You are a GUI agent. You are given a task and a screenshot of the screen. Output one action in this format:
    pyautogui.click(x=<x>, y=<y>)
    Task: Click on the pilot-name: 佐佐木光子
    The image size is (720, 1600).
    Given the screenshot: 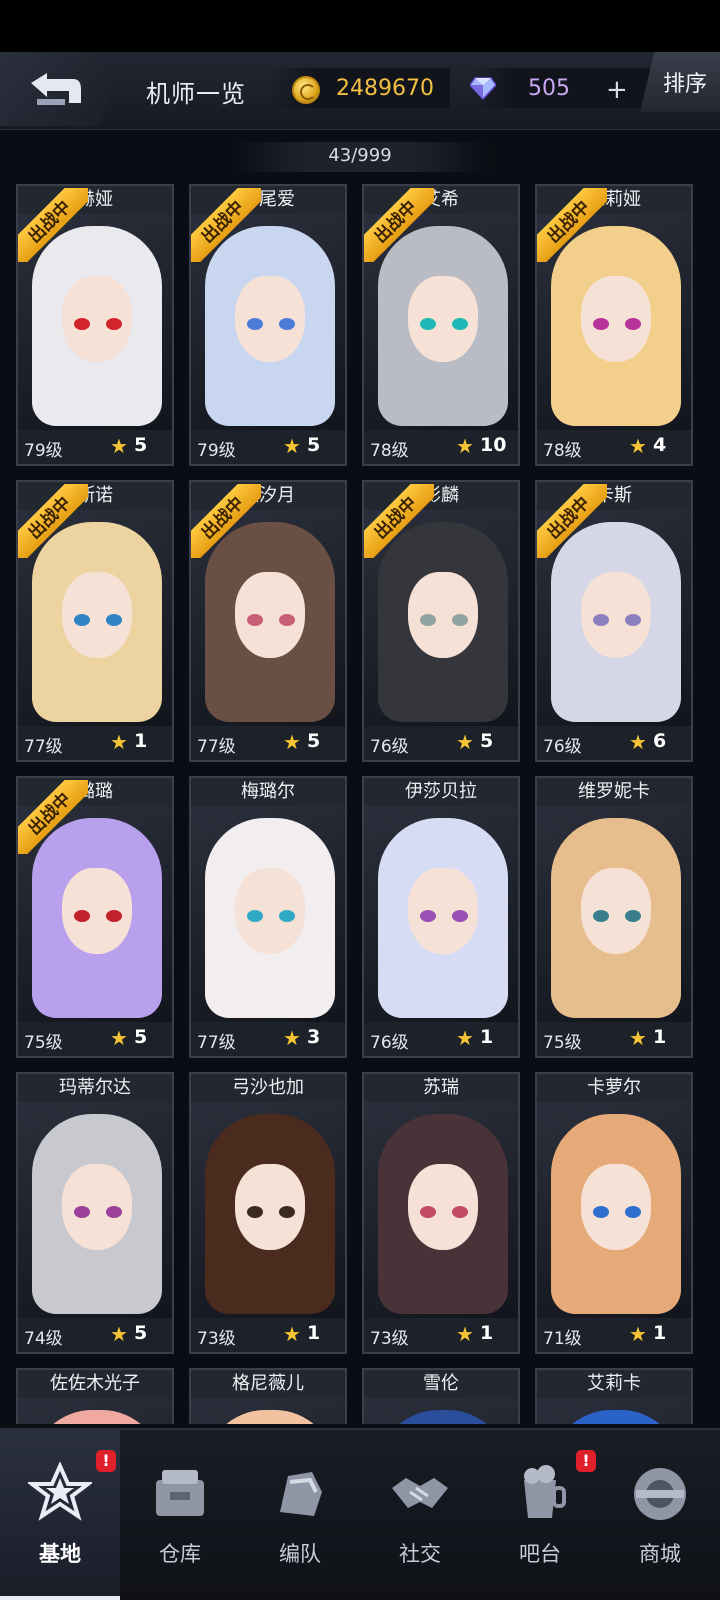 What is the action you would take?
    pyautogui.click(x=95, y=1384)
    